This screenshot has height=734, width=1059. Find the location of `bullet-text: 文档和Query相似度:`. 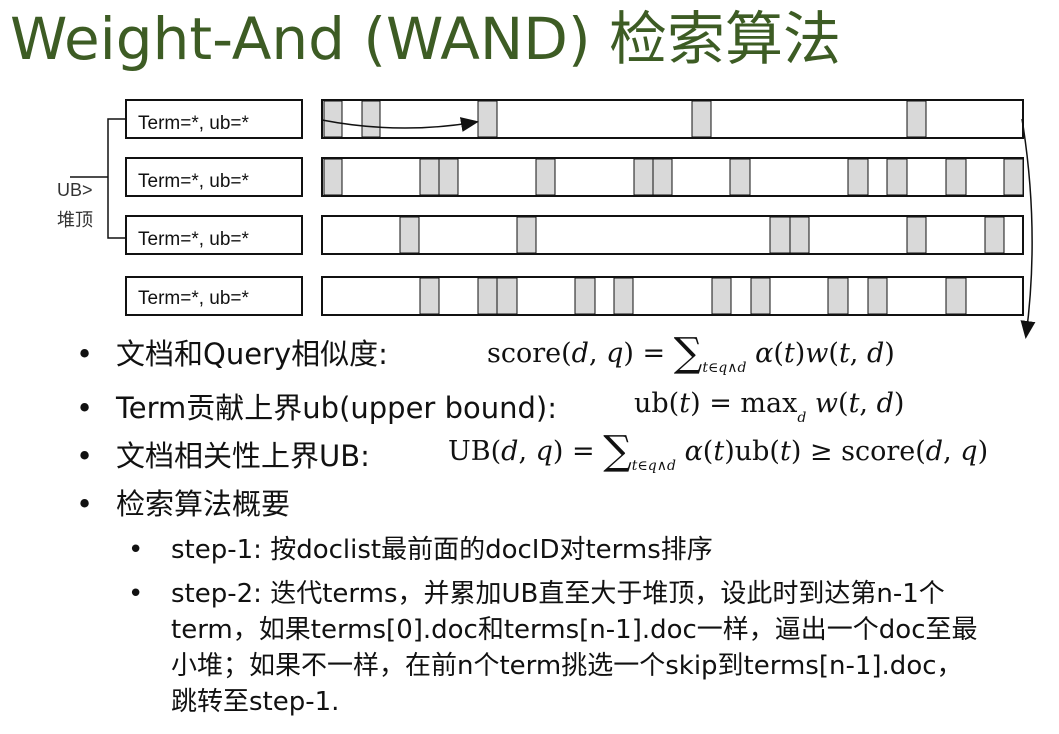

bullet-text: 文档和Query相似度: is located at coordinates (252, 354).